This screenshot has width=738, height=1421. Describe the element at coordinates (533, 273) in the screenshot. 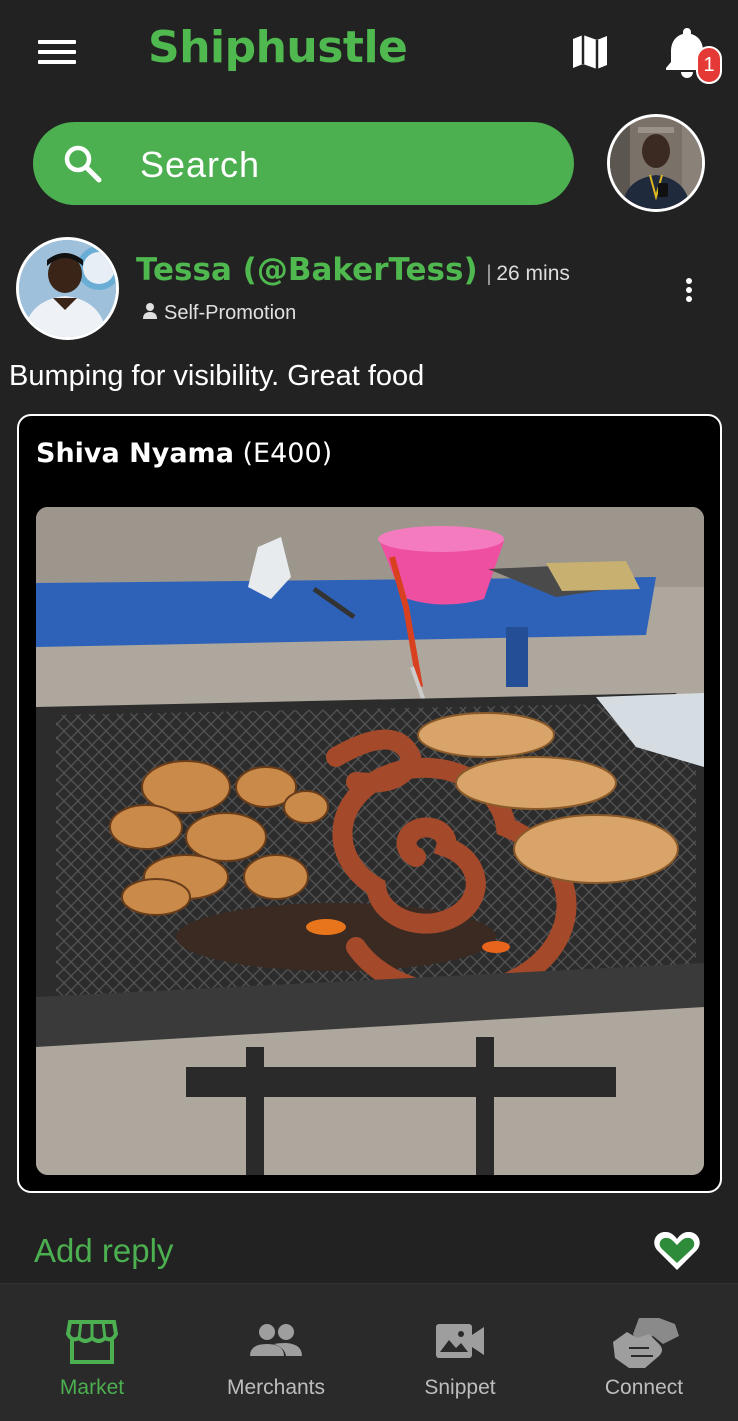

I see `post-time: 26 mins` at that location.